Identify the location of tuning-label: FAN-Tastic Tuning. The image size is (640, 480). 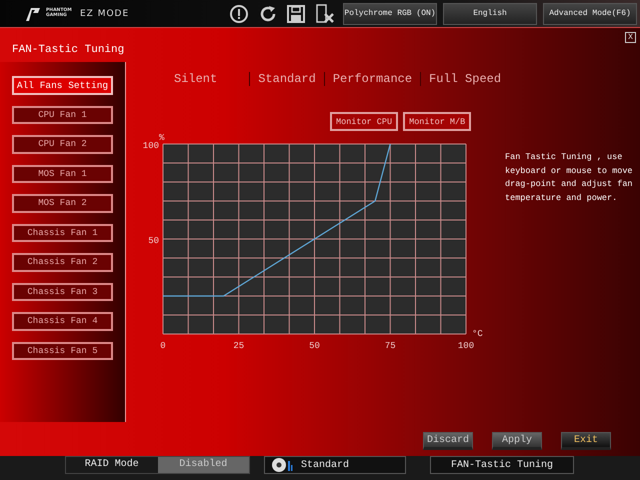
(502, 465).